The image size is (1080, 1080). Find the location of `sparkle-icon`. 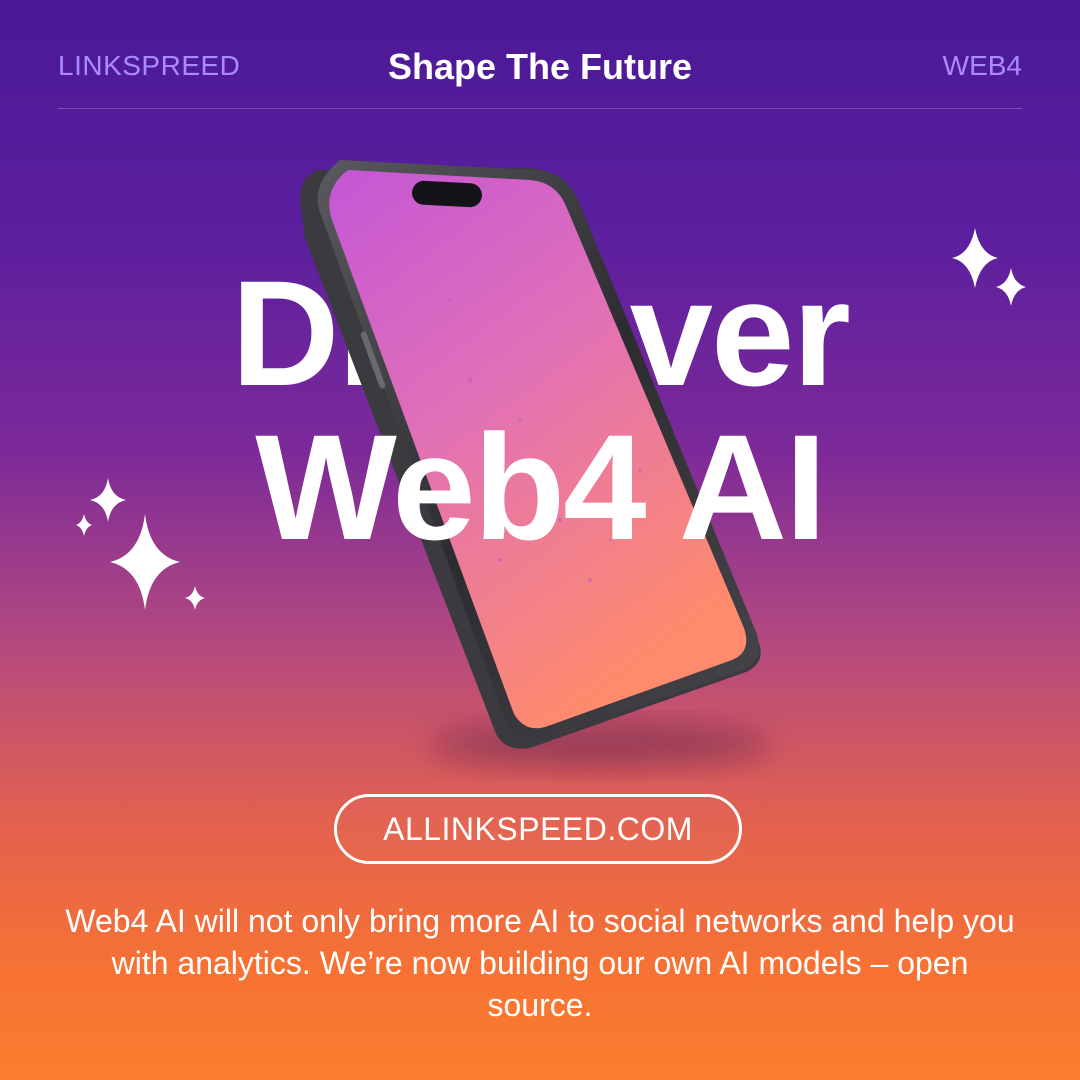

sparkle-icon is located at coordinates (195, 598).